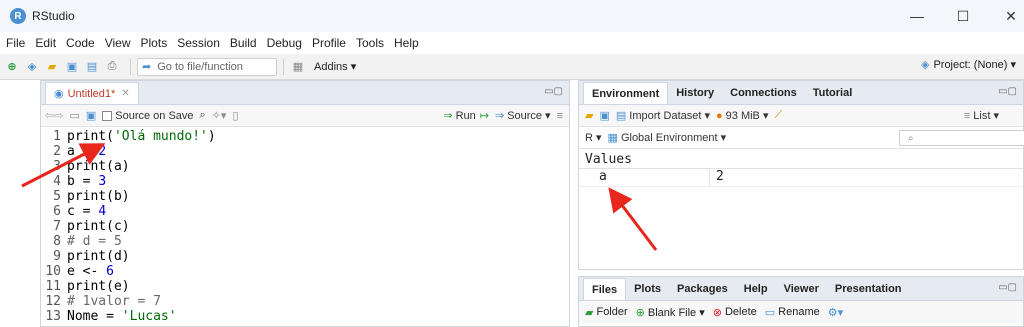  I want to click on code-token: 3, so click(102, 181).